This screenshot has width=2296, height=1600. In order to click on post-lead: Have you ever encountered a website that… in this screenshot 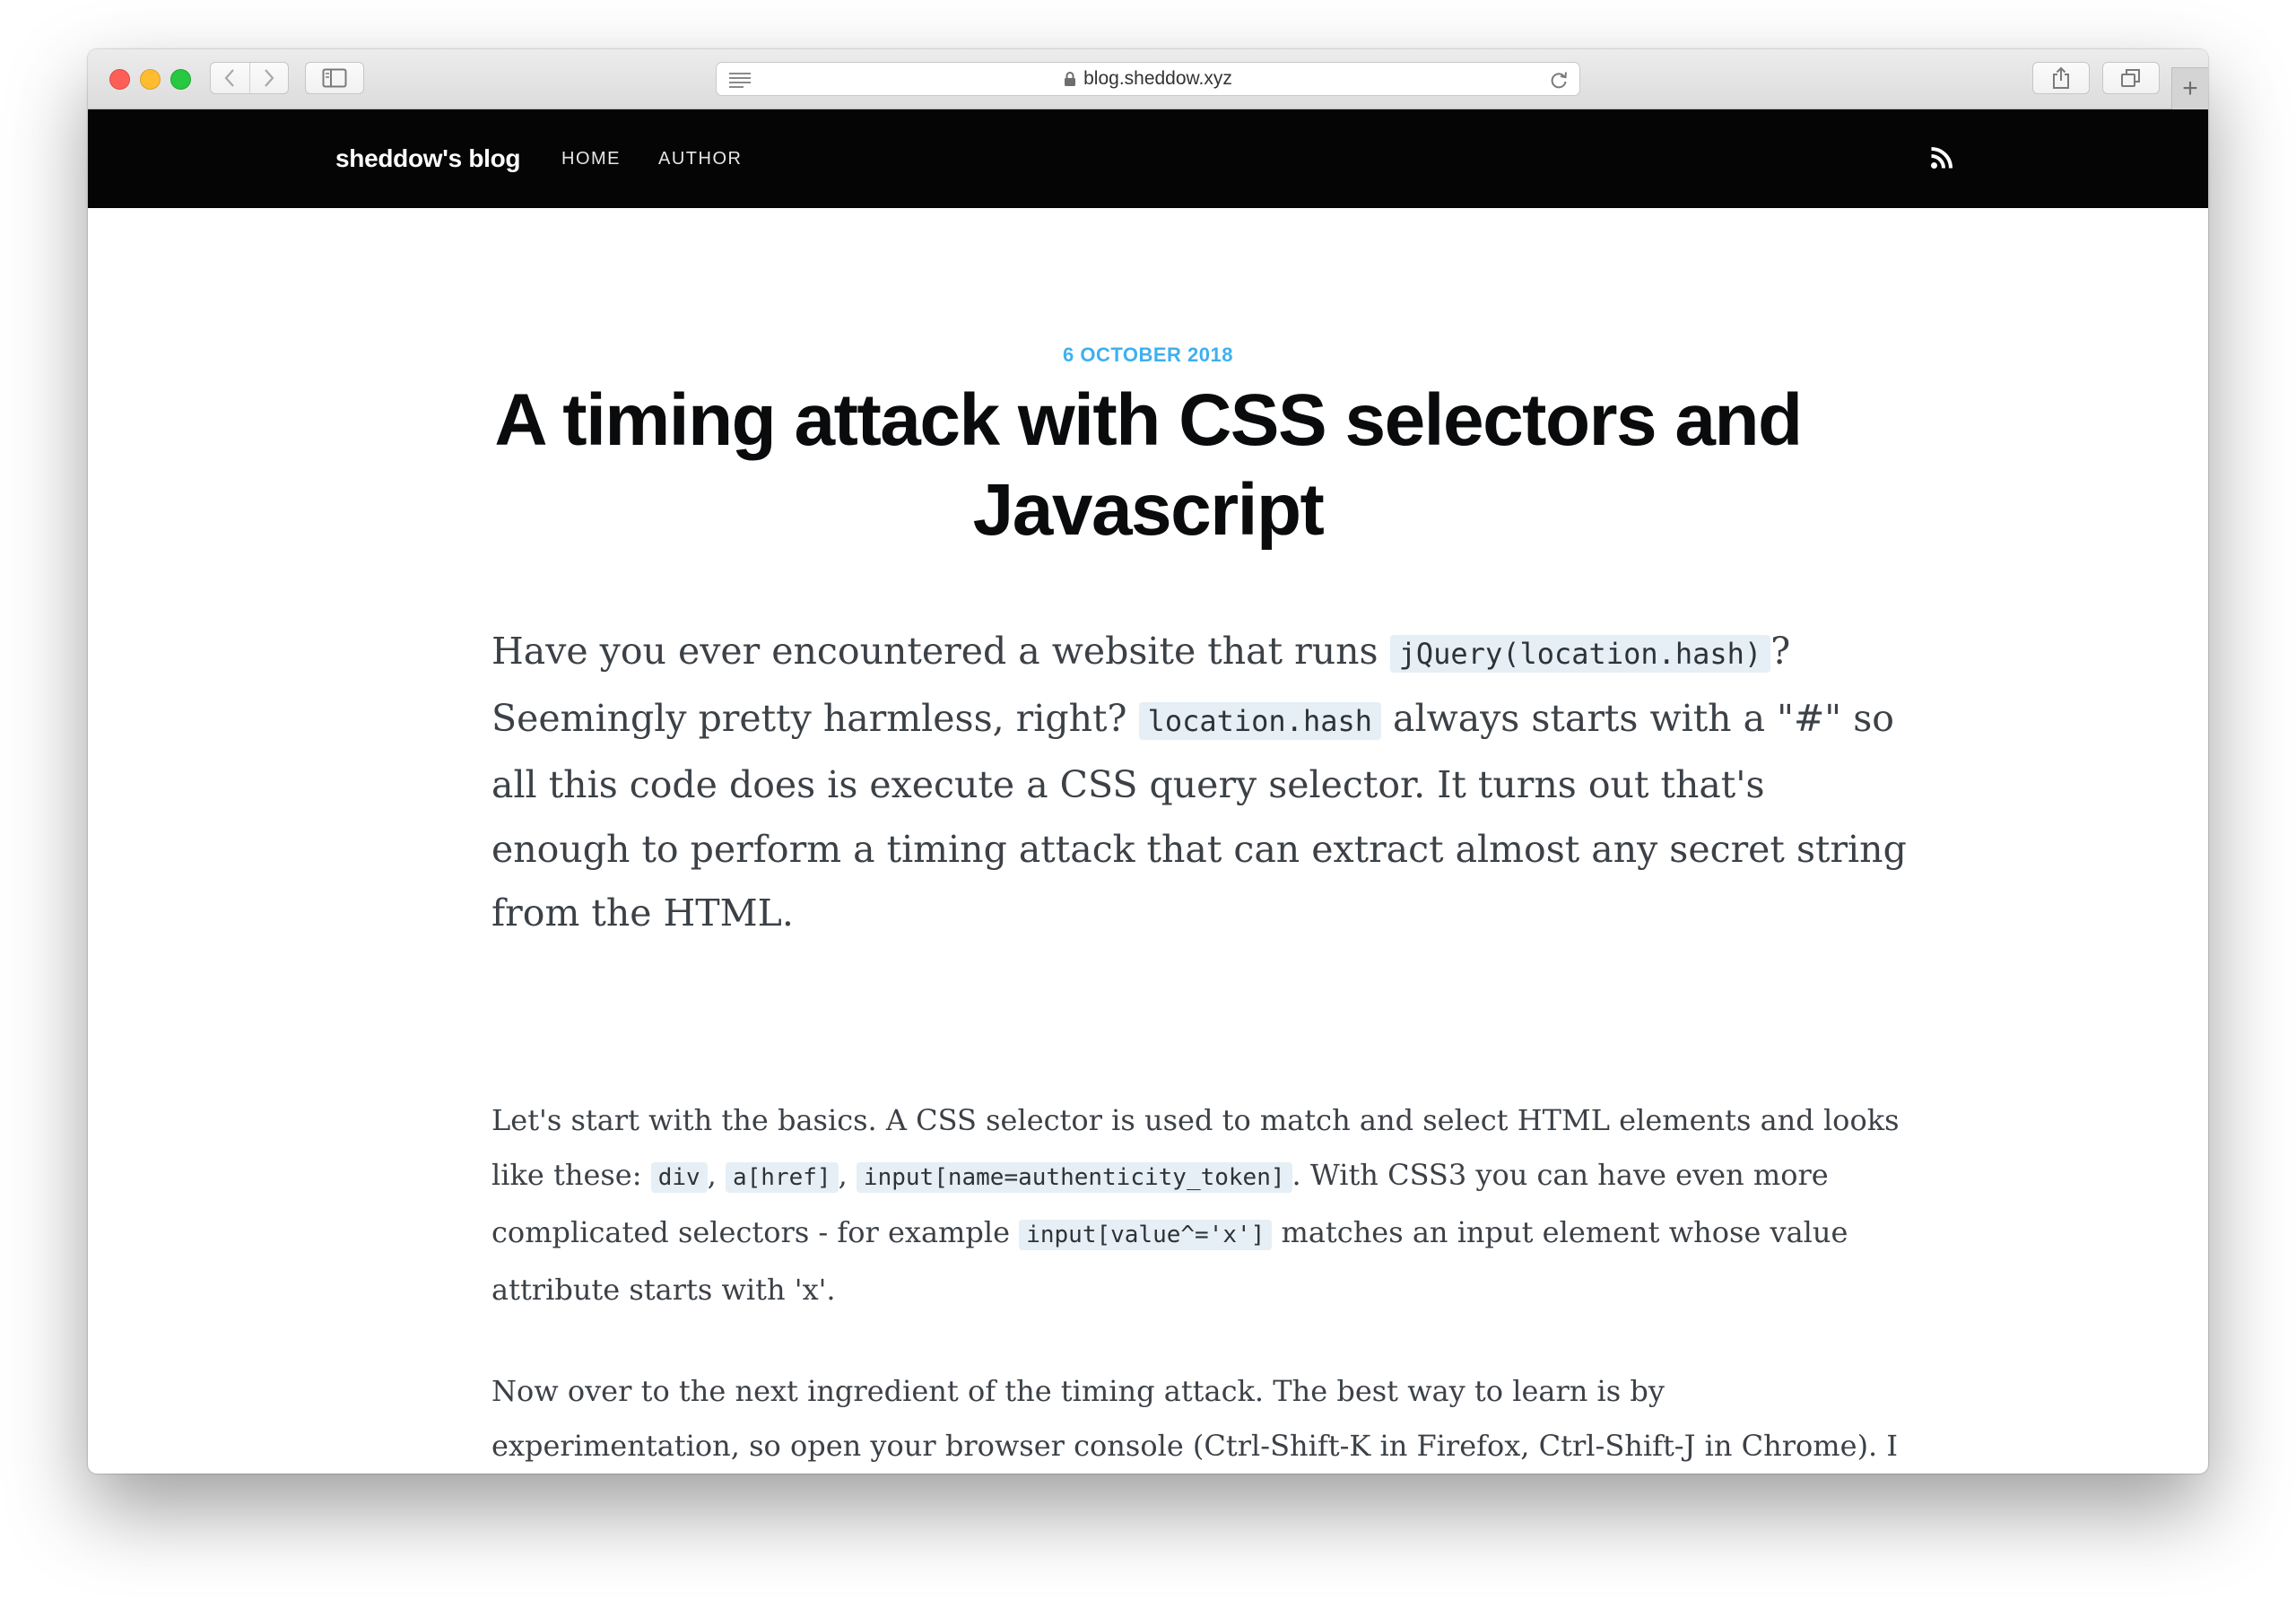, I will do `click(1200, 783)`.